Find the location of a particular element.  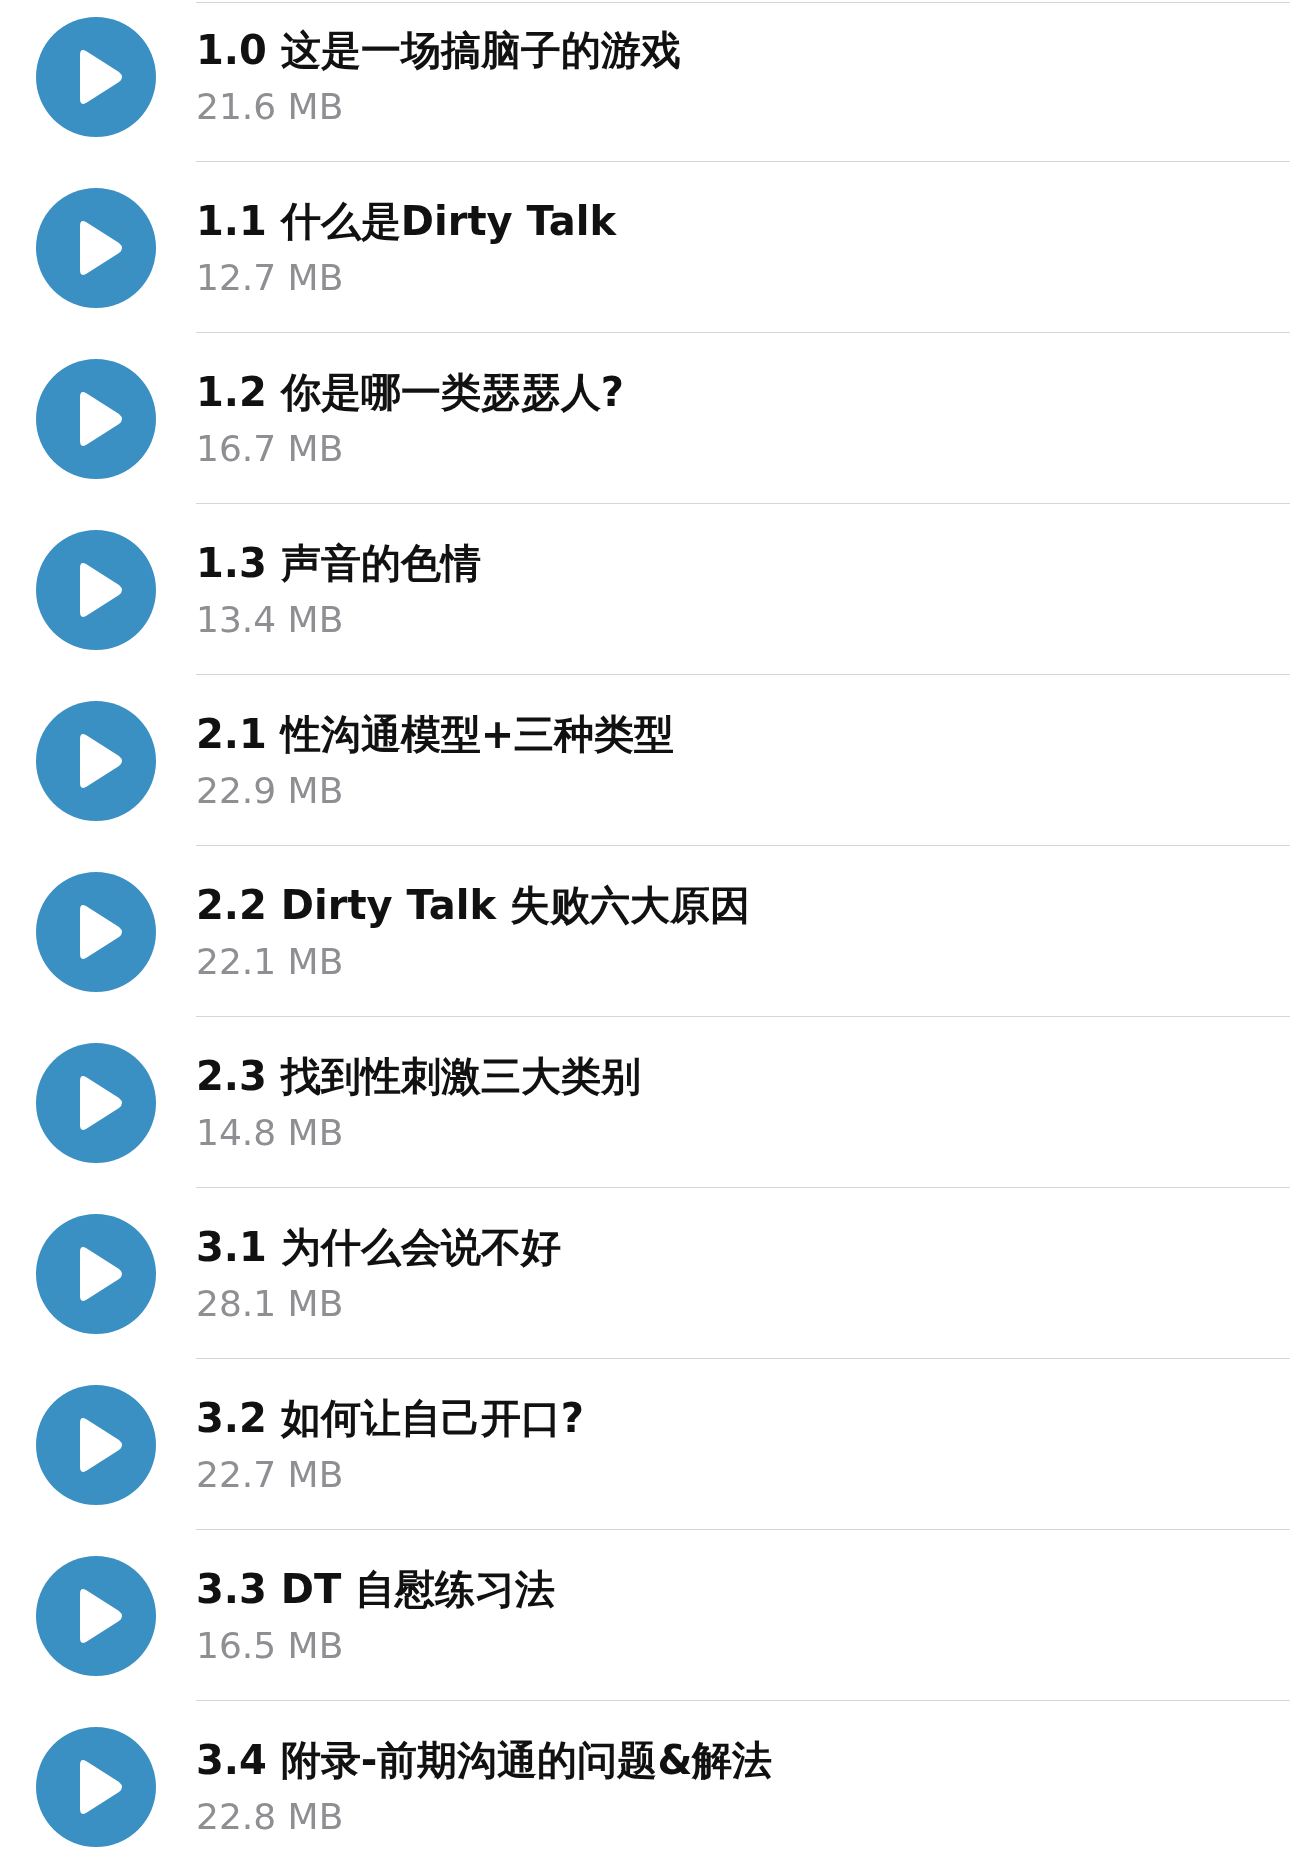

file-size: 22.8 MB is located at coordinates (270, 1817).